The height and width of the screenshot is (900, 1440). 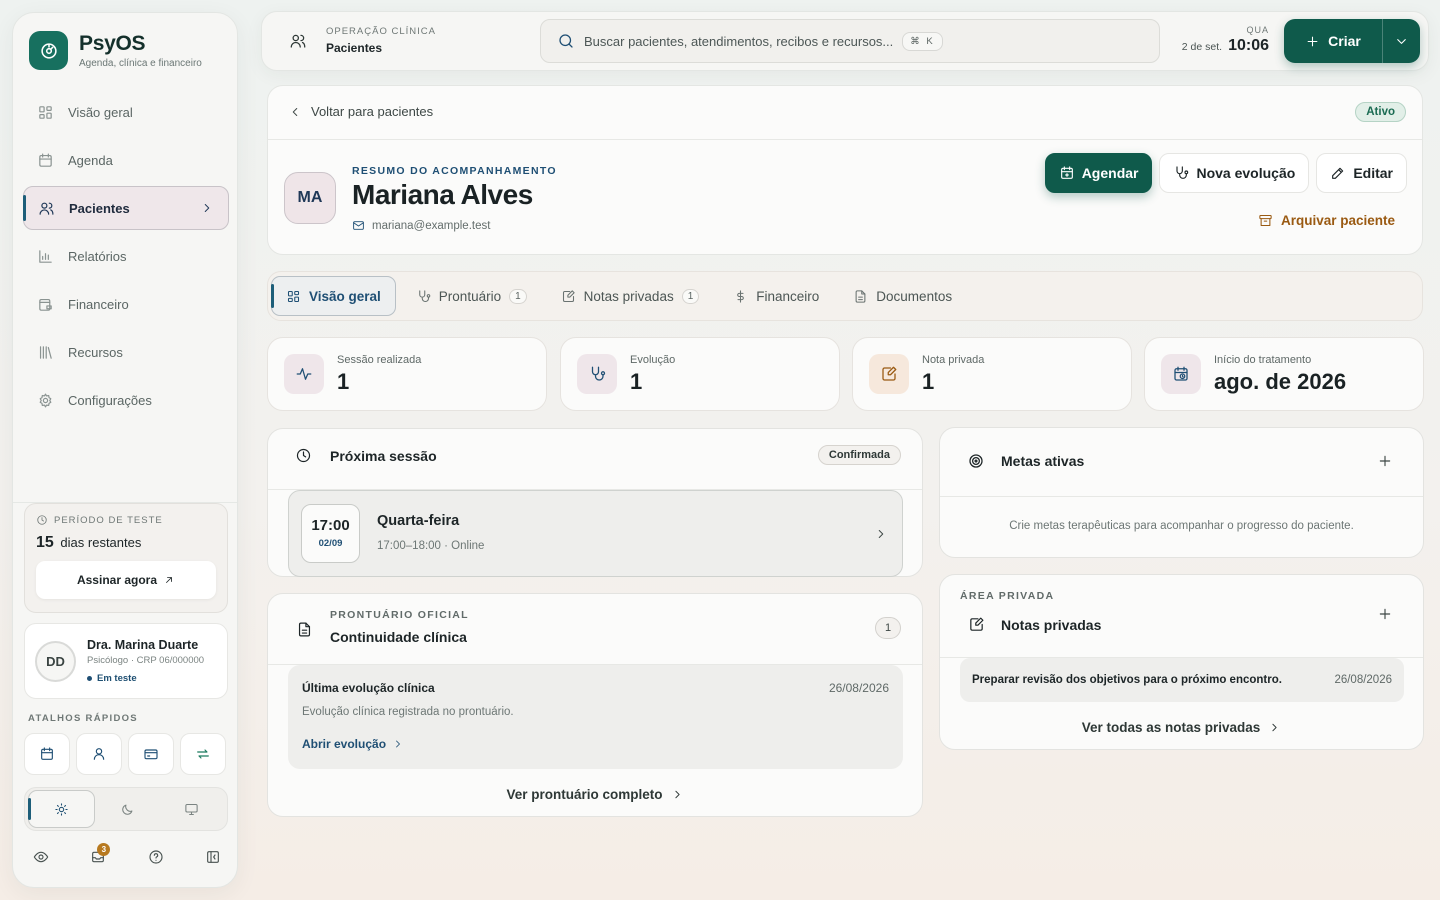 What do you see at coordinates (368, 688) in the screenshot?
I see `evolution-title: Última evolução clínica` at bounding box center [368, 688].